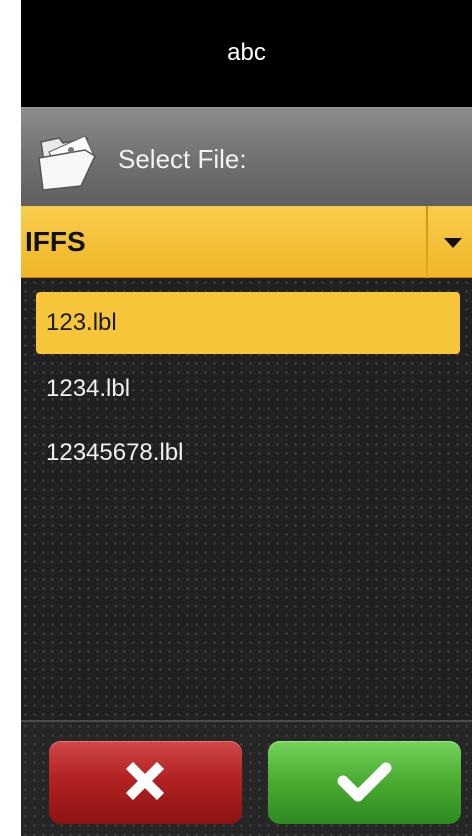  I want to click on header-label: Select File:, so click(182, 159).